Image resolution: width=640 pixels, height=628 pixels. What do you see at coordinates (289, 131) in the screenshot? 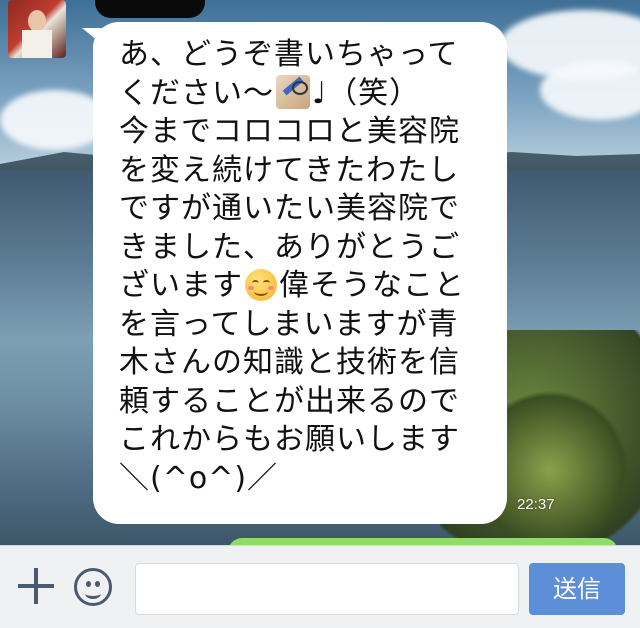
I see `message-line: 今までコロコロと美容院` at bounding box center [289, 131].